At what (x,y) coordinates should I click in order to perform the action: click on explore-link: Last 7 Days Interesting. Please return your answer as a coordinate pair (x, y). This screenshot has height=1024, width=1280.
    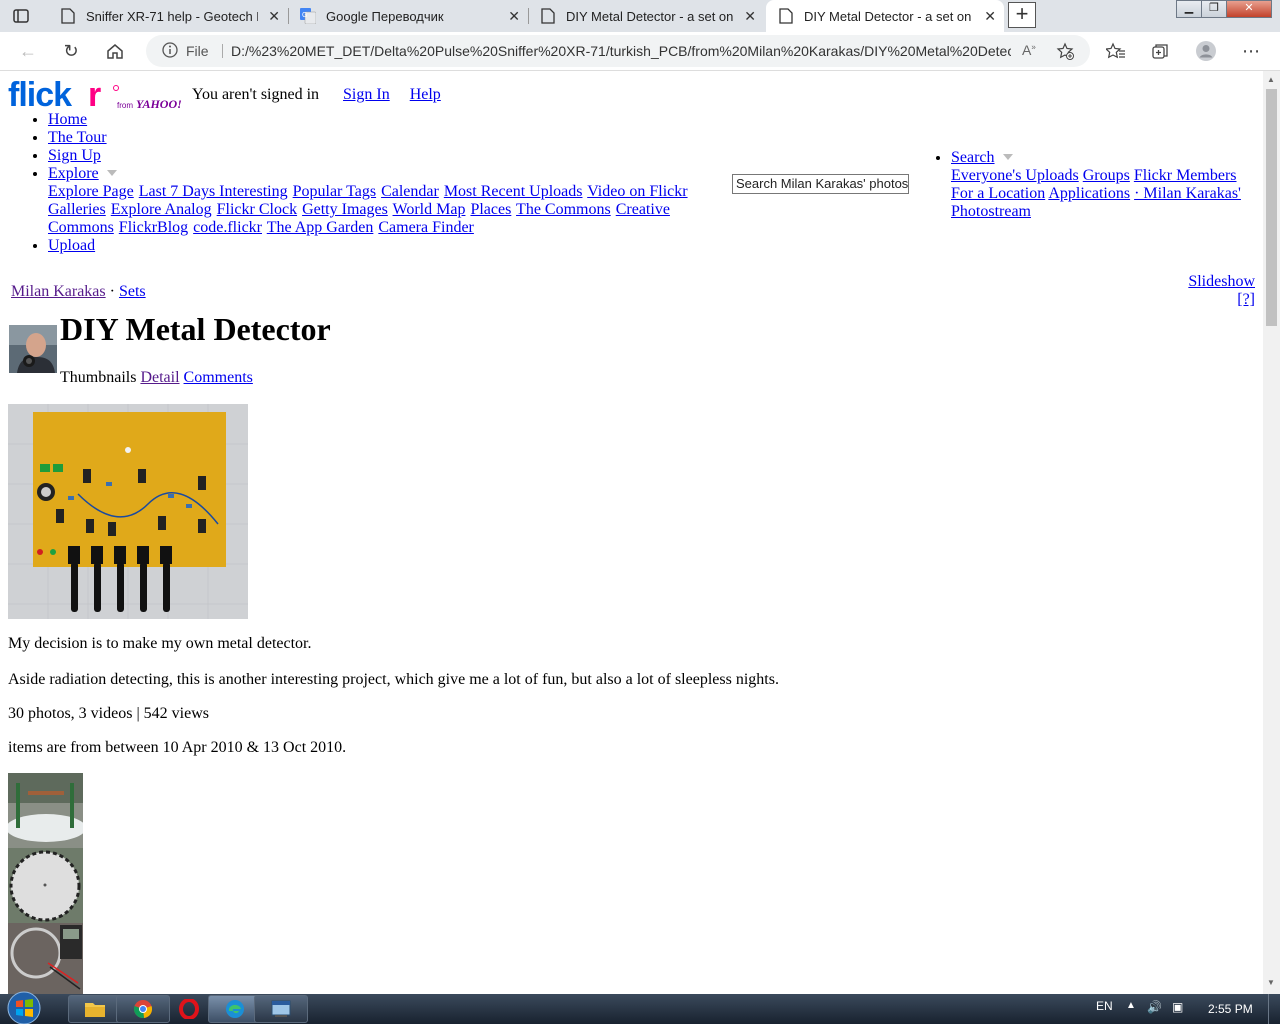
    Looking at the image, I should click on (213, 191).